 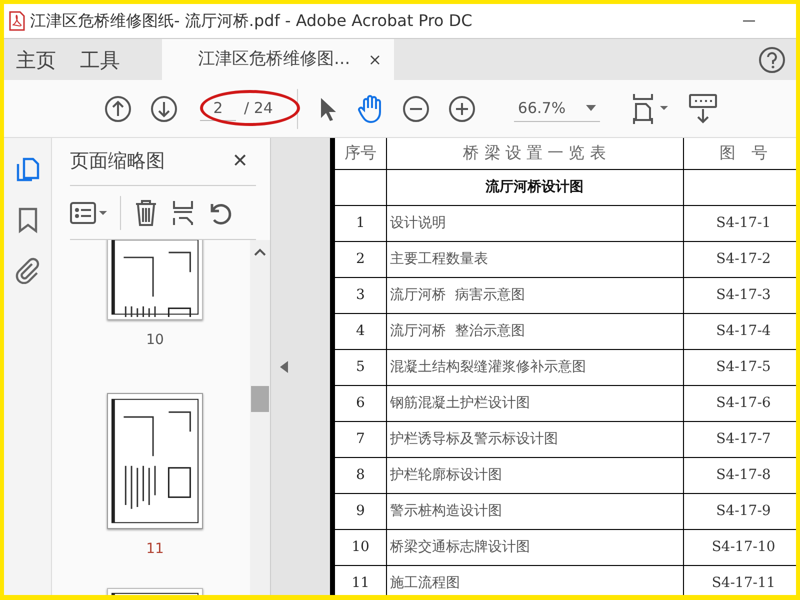 I want to click on tab: 工具, so click(x=100, y=59).